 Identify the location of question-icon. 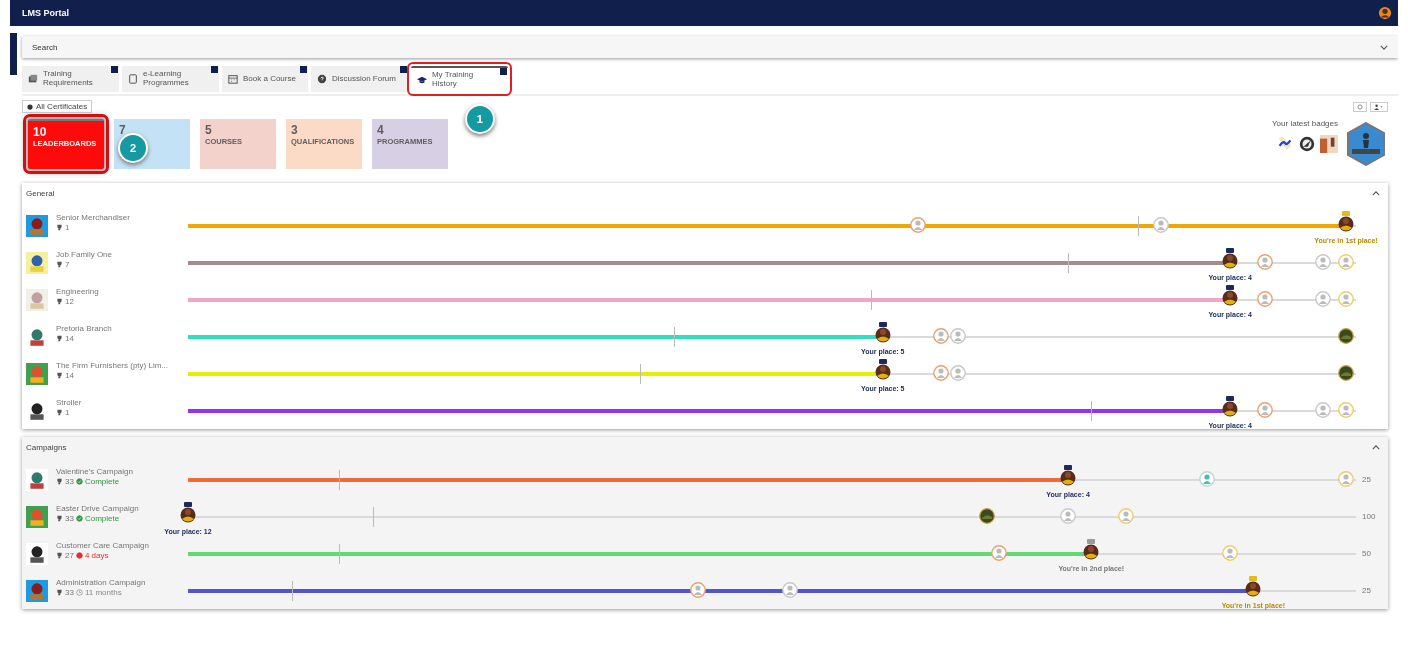
(321, 79).